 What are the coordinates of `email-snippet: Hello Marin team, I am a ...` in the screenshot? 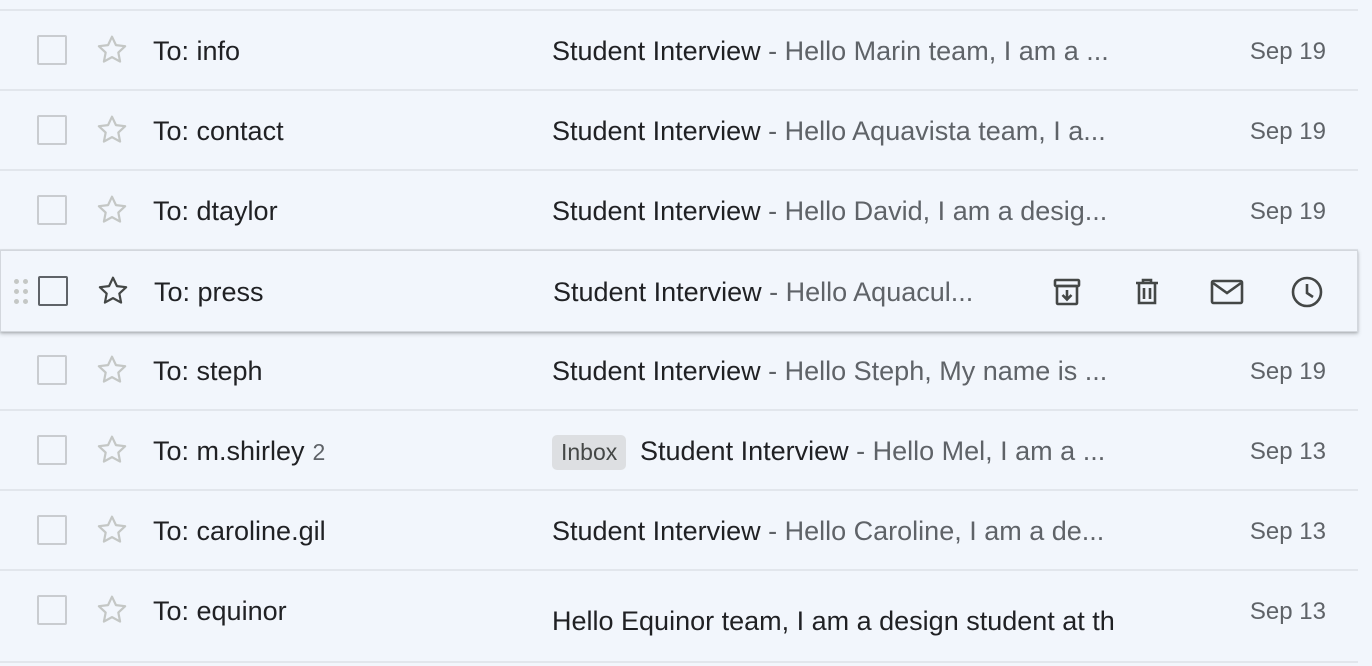 It's located at (946, 51).